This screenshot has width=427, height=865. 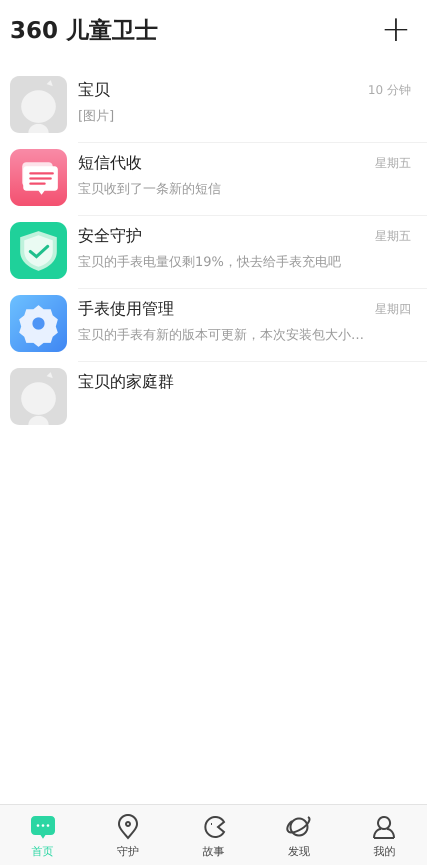 What do you see at coordinates (38, 250) in the screenshot?
I see `shield-icon` at bounding box center [38, 250].